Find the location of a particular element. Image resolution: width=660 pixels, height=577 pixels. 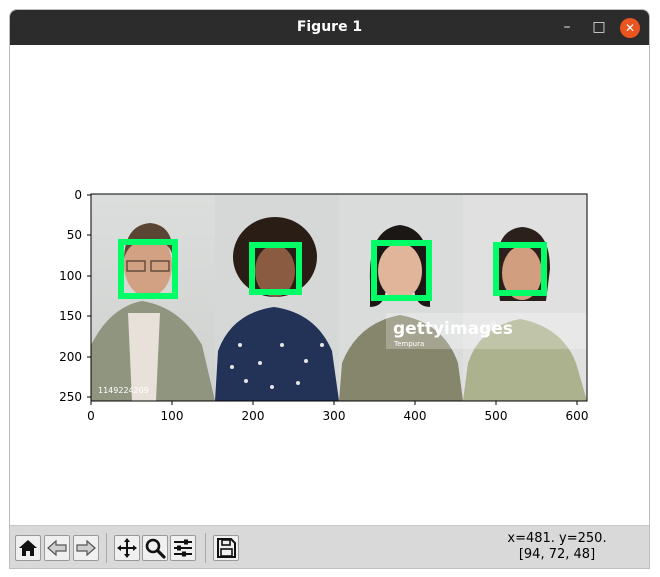

forward-icon is located at coordinates (86, 548).